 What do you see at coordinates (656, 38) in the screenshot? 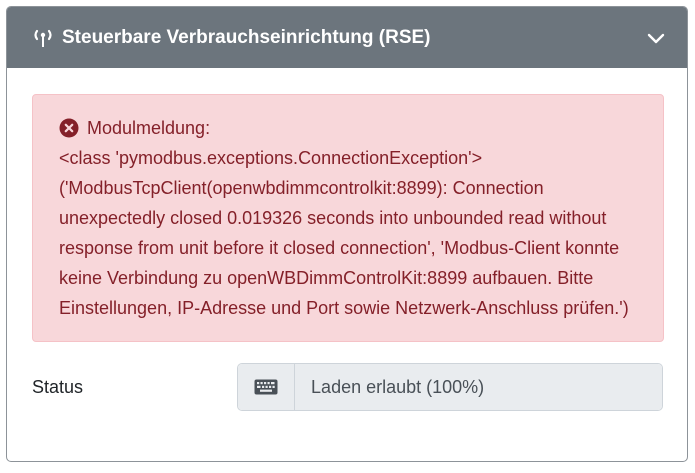
I see `chevron-down-icon` at bounding box center [656, 38].